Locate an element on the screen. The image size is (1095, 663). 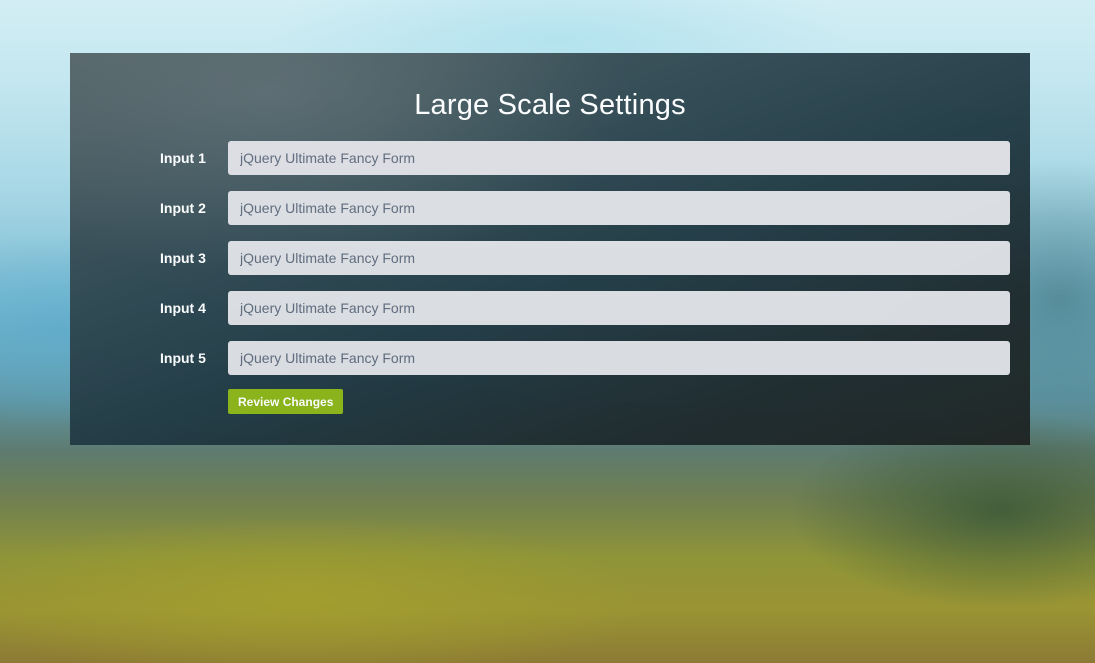
form-row-input-4: Input 4 is located at coordinates (550, 308).